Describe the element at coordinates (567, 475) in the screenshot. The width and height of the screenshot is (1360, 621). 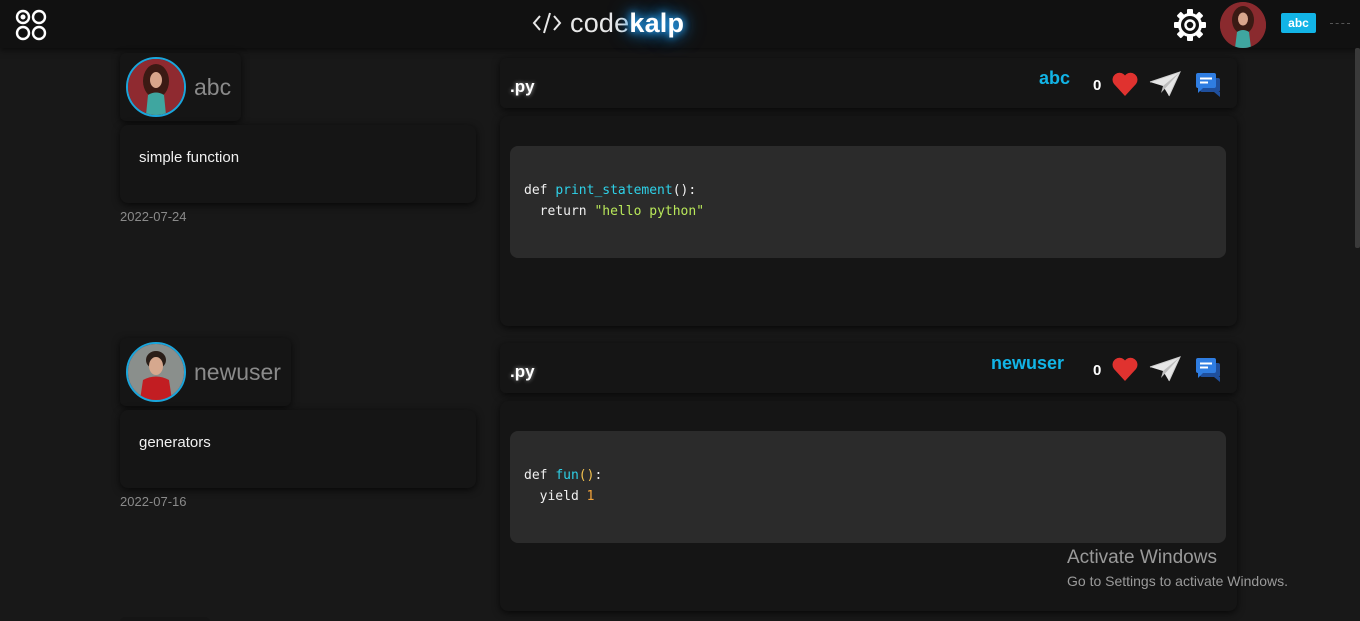
I see `code-function-name: fun` at that location.